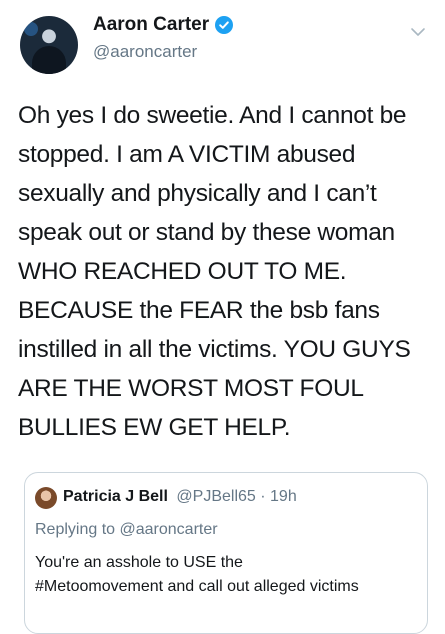  Describe the element at coordinates (49, 60) in the screenshot. I see `avatar-figure` at that location.